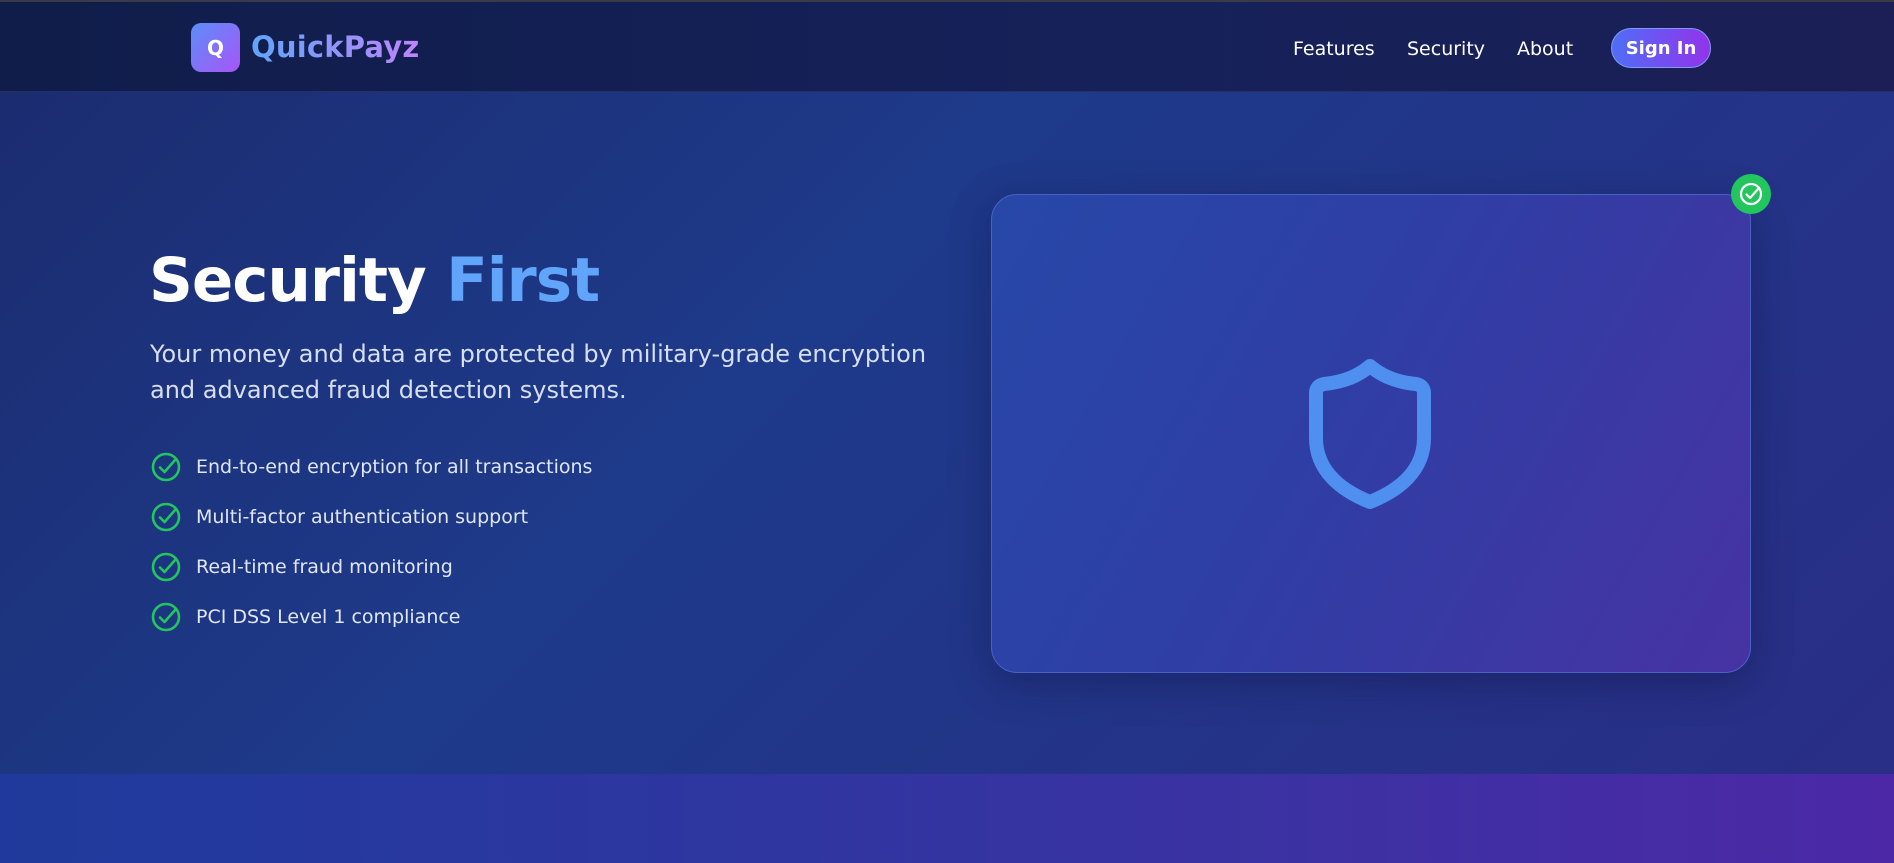  Describe the element at coordinates (288, 280) in the screenshot. I see `hero-title-main: Security` at that location.